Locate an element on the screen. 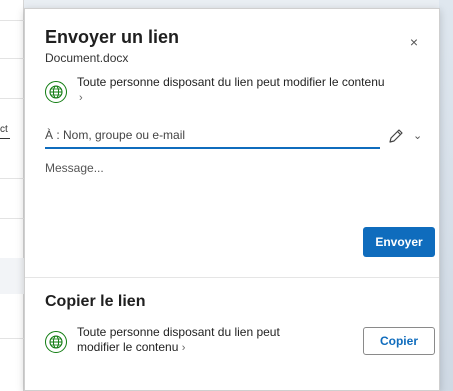 The width and height of the screenshot is (453, 391). send-button: Envoyer is located at coordinates (399, 242).